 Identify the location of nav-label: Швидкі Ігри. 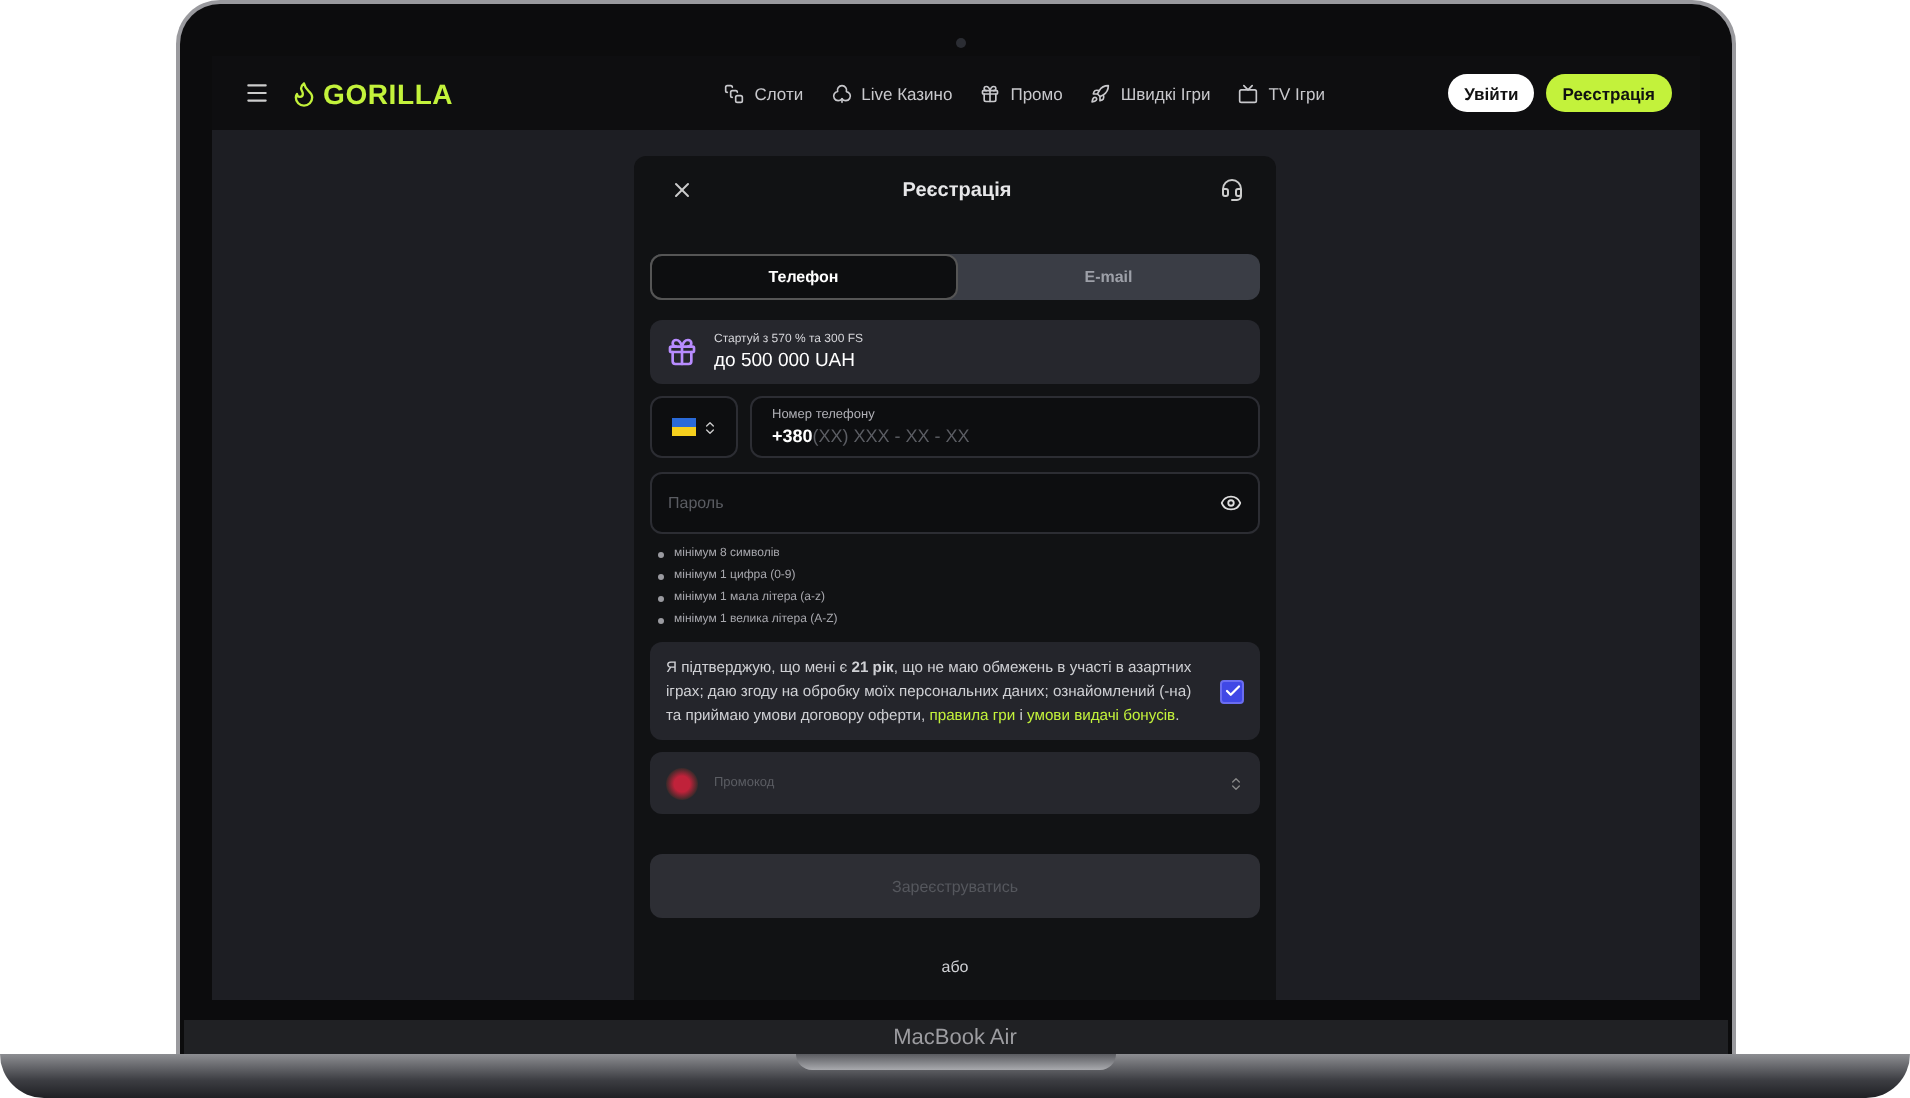
(1165, 93).